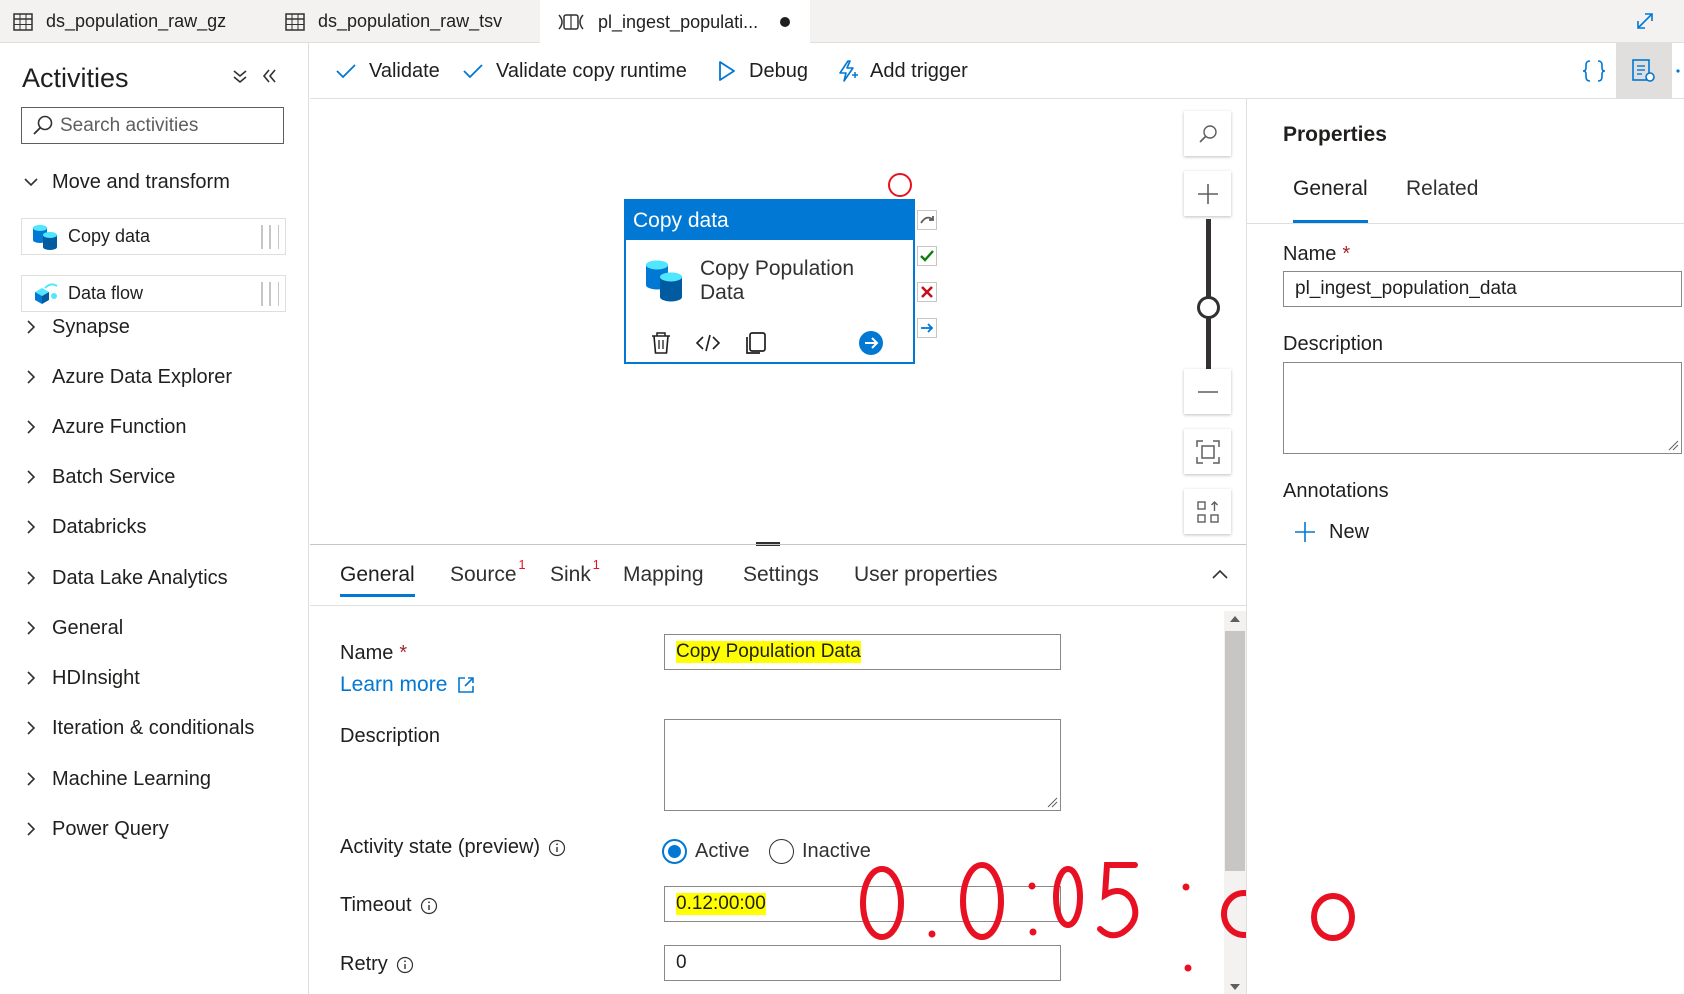 Image resolution: width=1684 pixels, height=994 pixels. What do you see at coordinates (119, 426) in the screenshot?
I see `category-label: Azure Function` at bounding box center [119, 426].